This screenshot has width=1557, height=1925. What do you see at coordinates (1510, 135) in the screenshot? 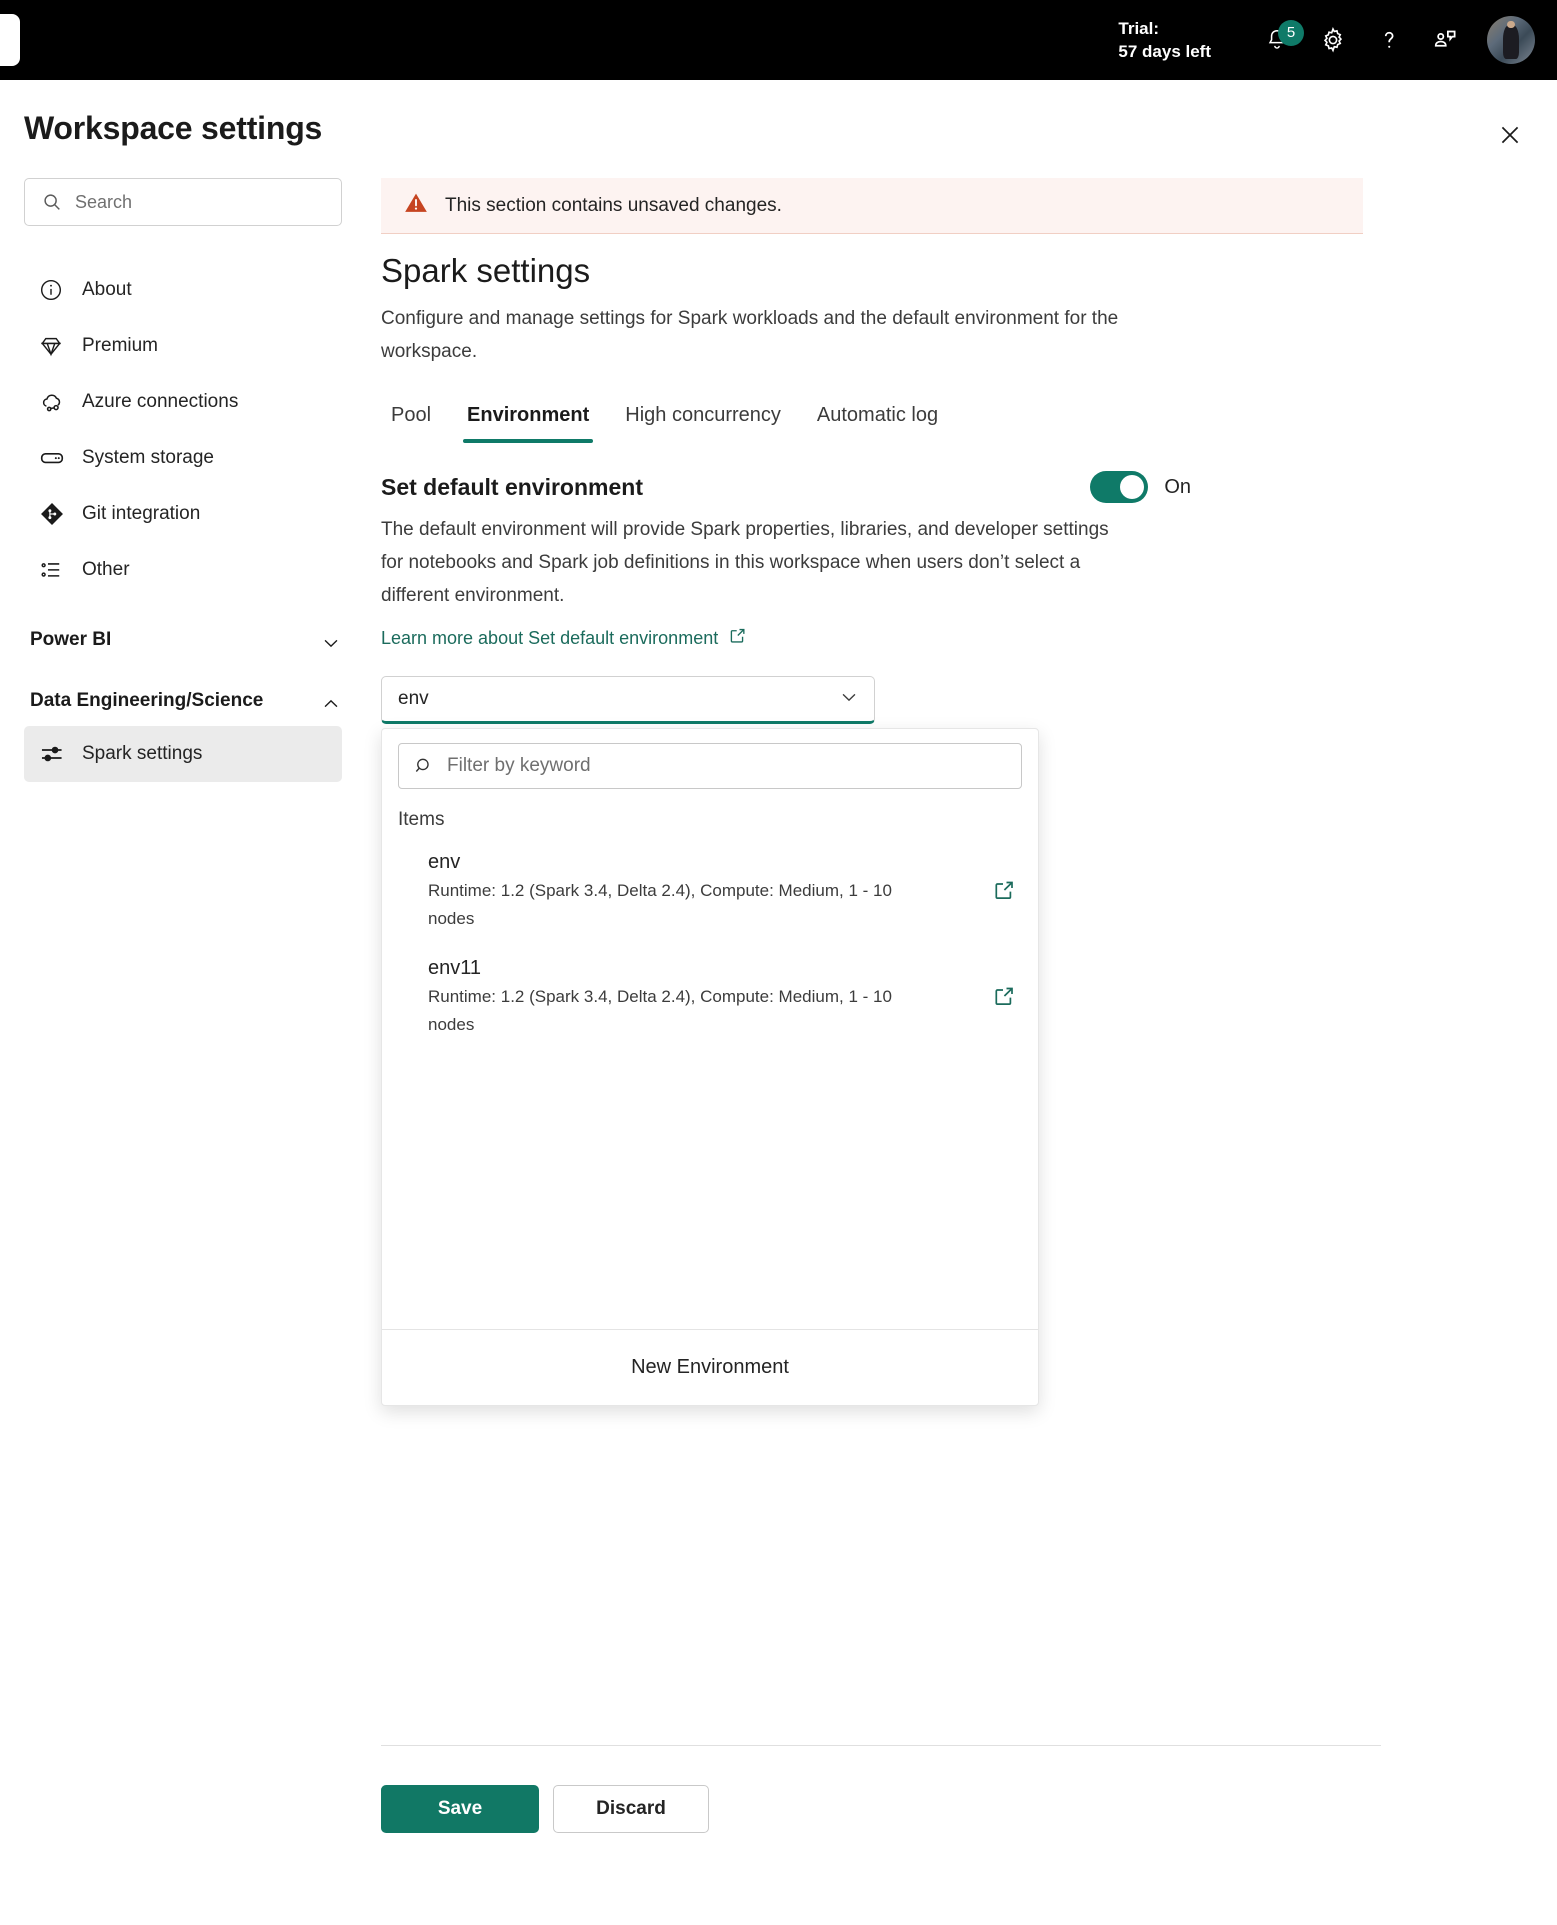
I see `close-icon` at bounding box center [1510, 135].